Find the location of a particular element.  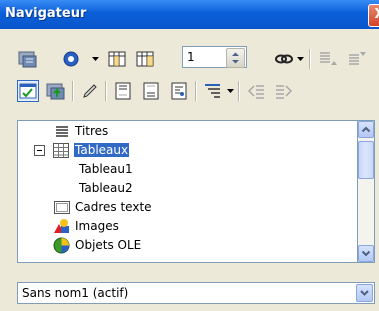

footer-icon is located at coordinates (151, 91).